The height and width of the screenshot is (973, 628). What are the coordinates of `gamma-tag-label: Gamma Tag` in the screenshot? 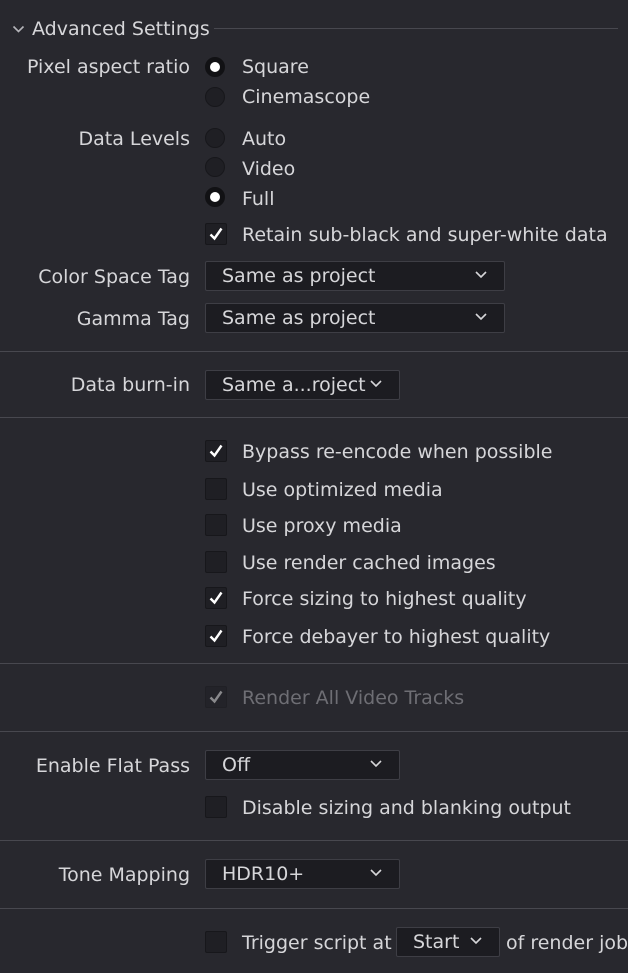 It's located at (133, 319).